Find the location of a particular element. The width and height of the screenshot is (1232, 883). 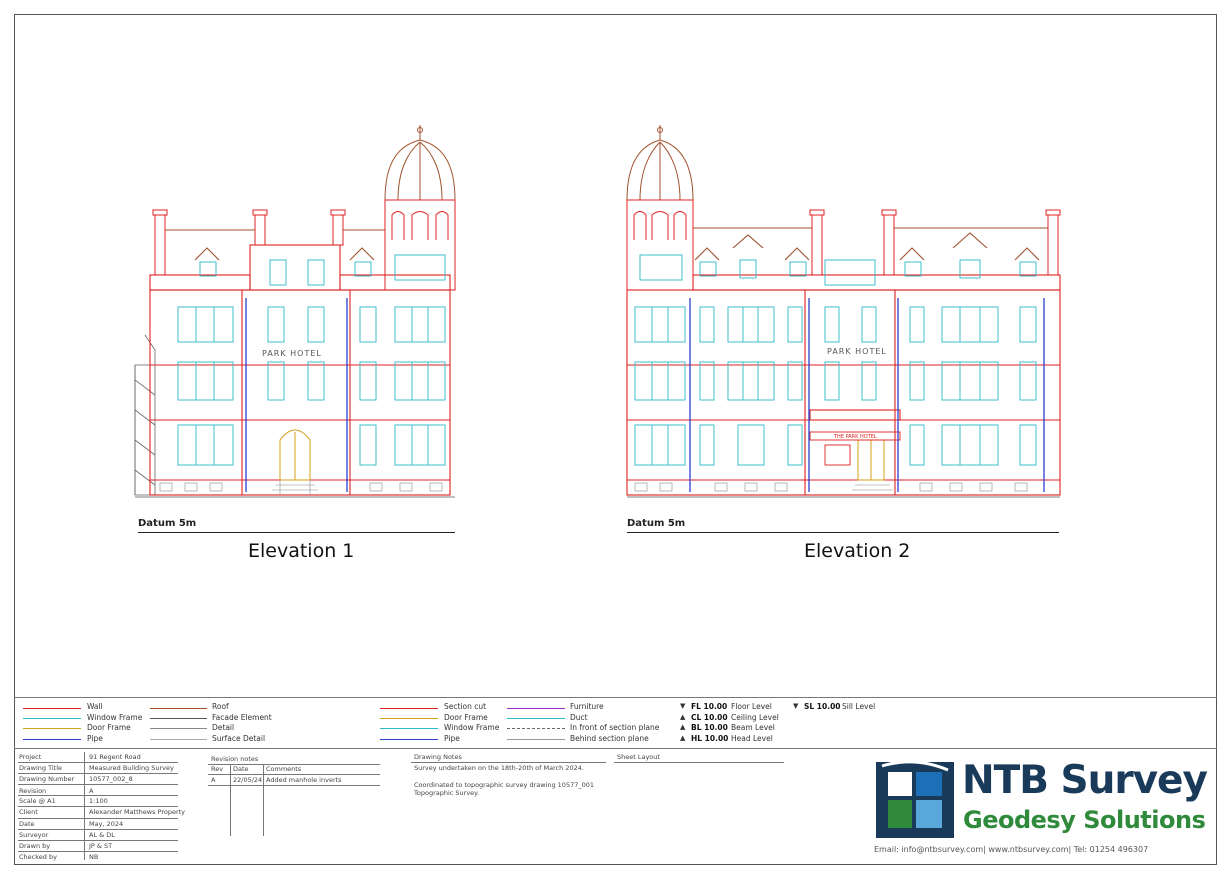

level-code: SL 10.00 is located at coordinates (822, 706).